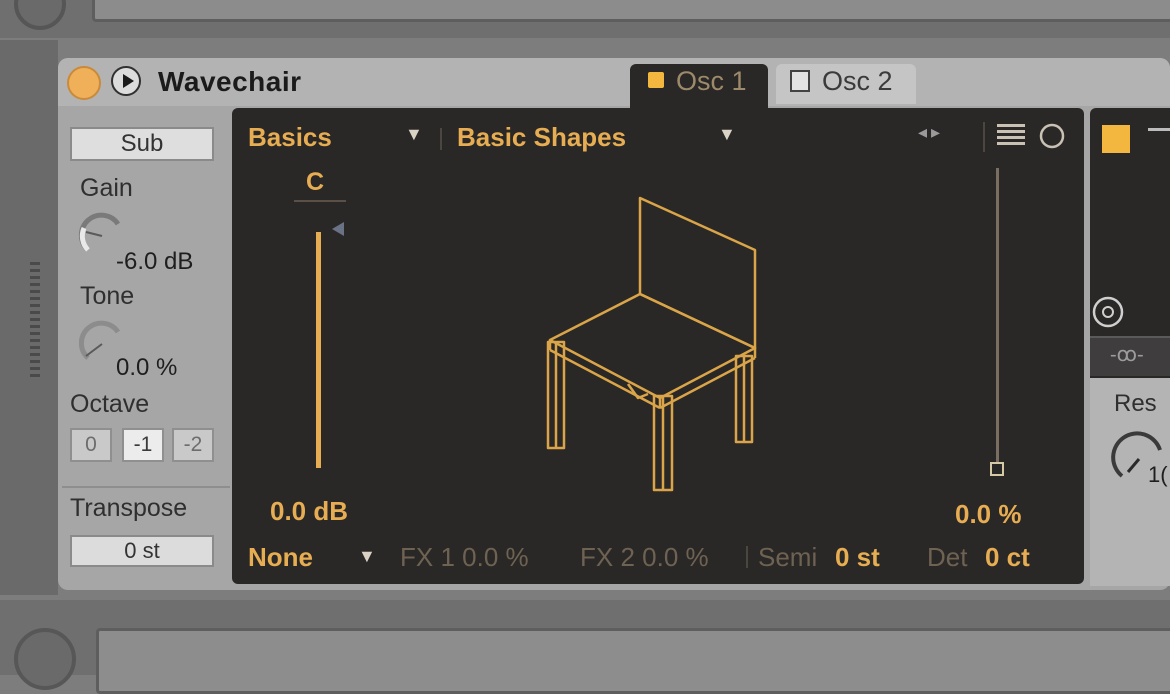 Image resolution: width=1170 pixels, height=694 pixels. I want to click on sub-button: Sub, so click(142, 144).